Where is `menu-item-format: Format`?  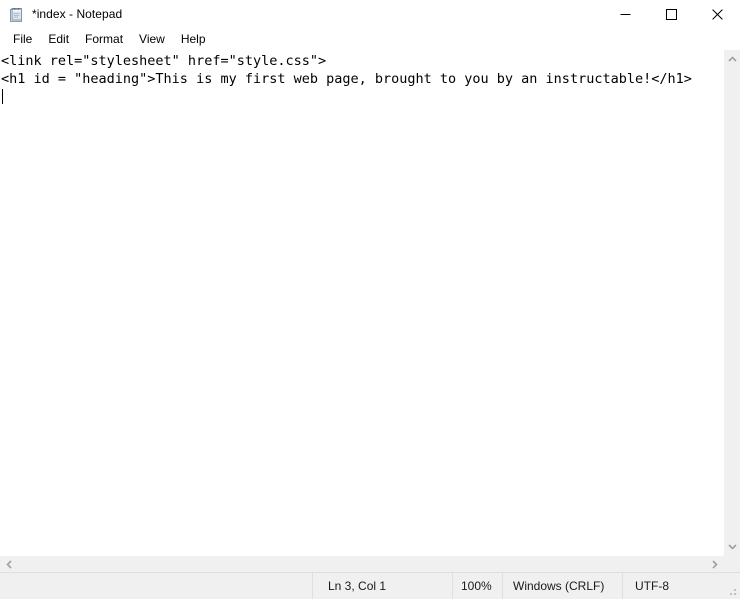 menu-item-format: Format is located at coordinates (104, 39).